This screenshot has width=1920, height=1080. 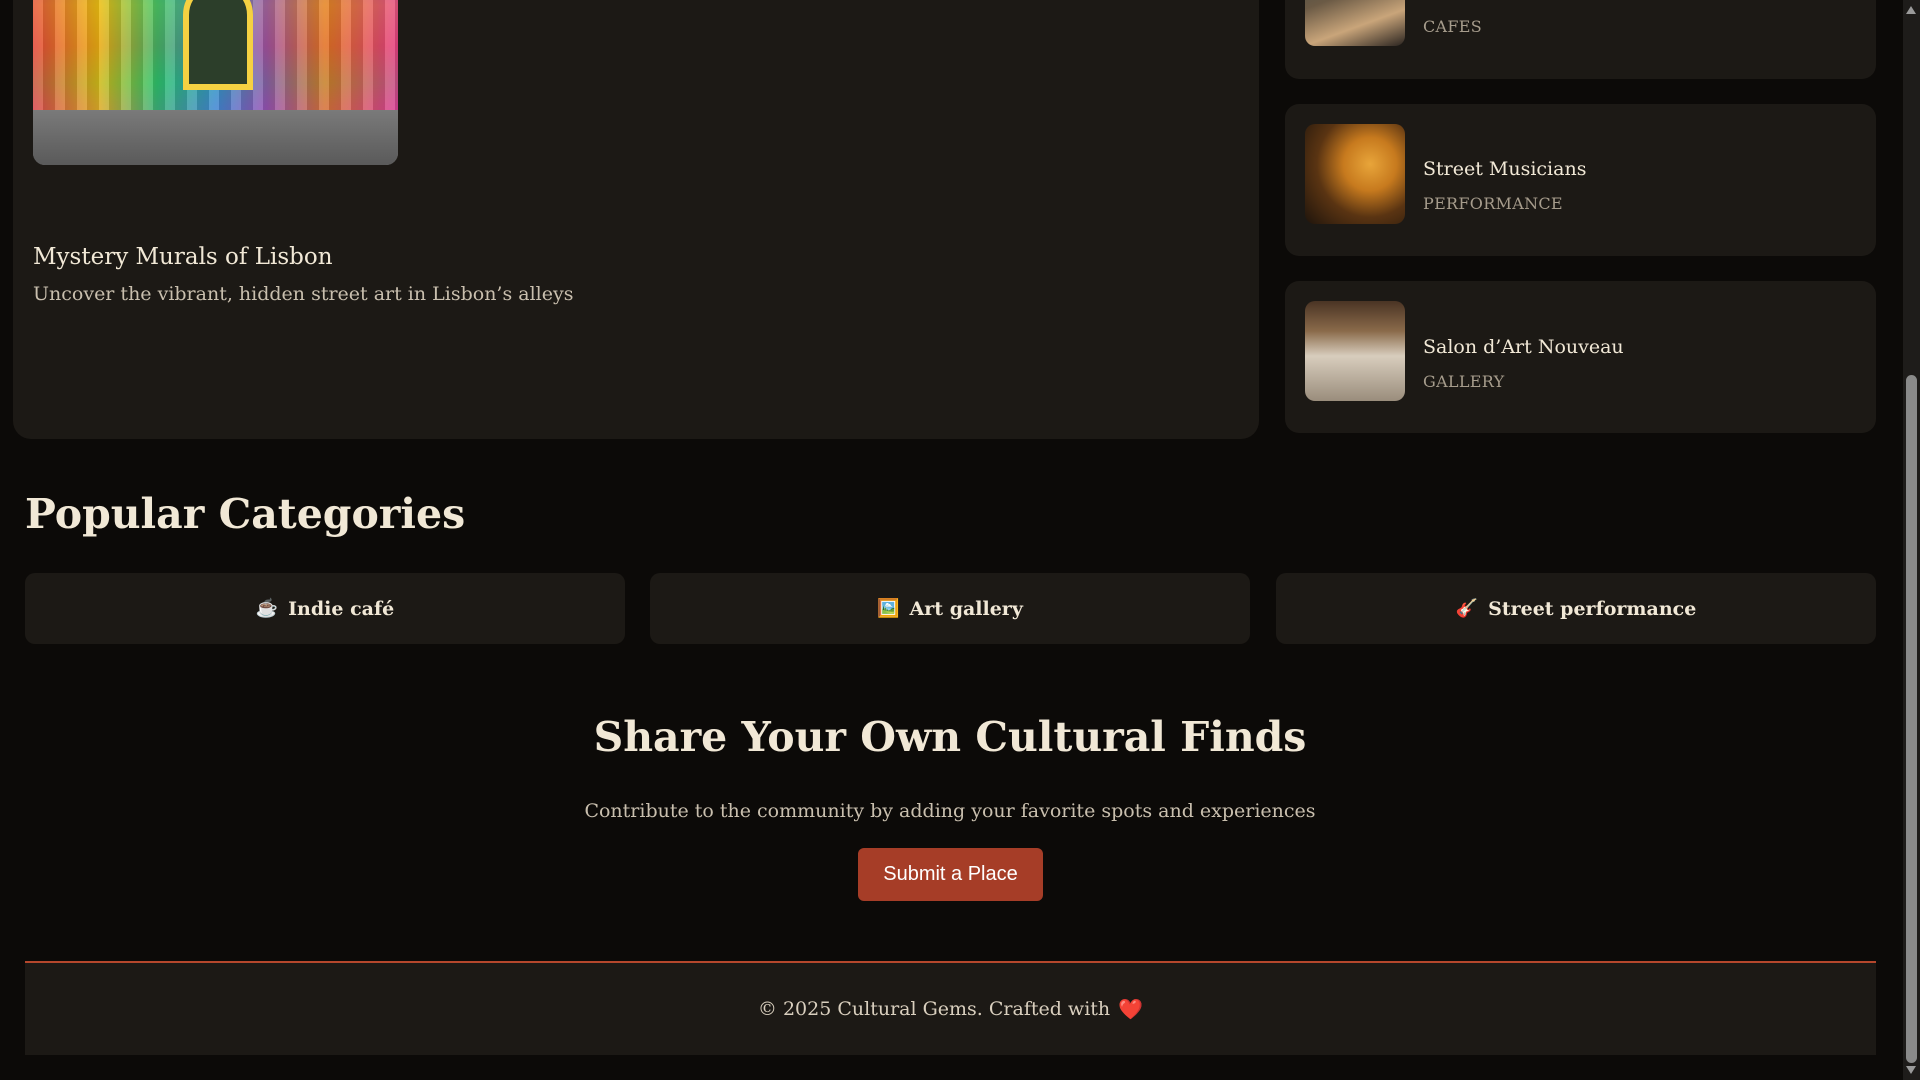 I want to click on submit-place-button: Submit a Place, so click(x=950, y=874).